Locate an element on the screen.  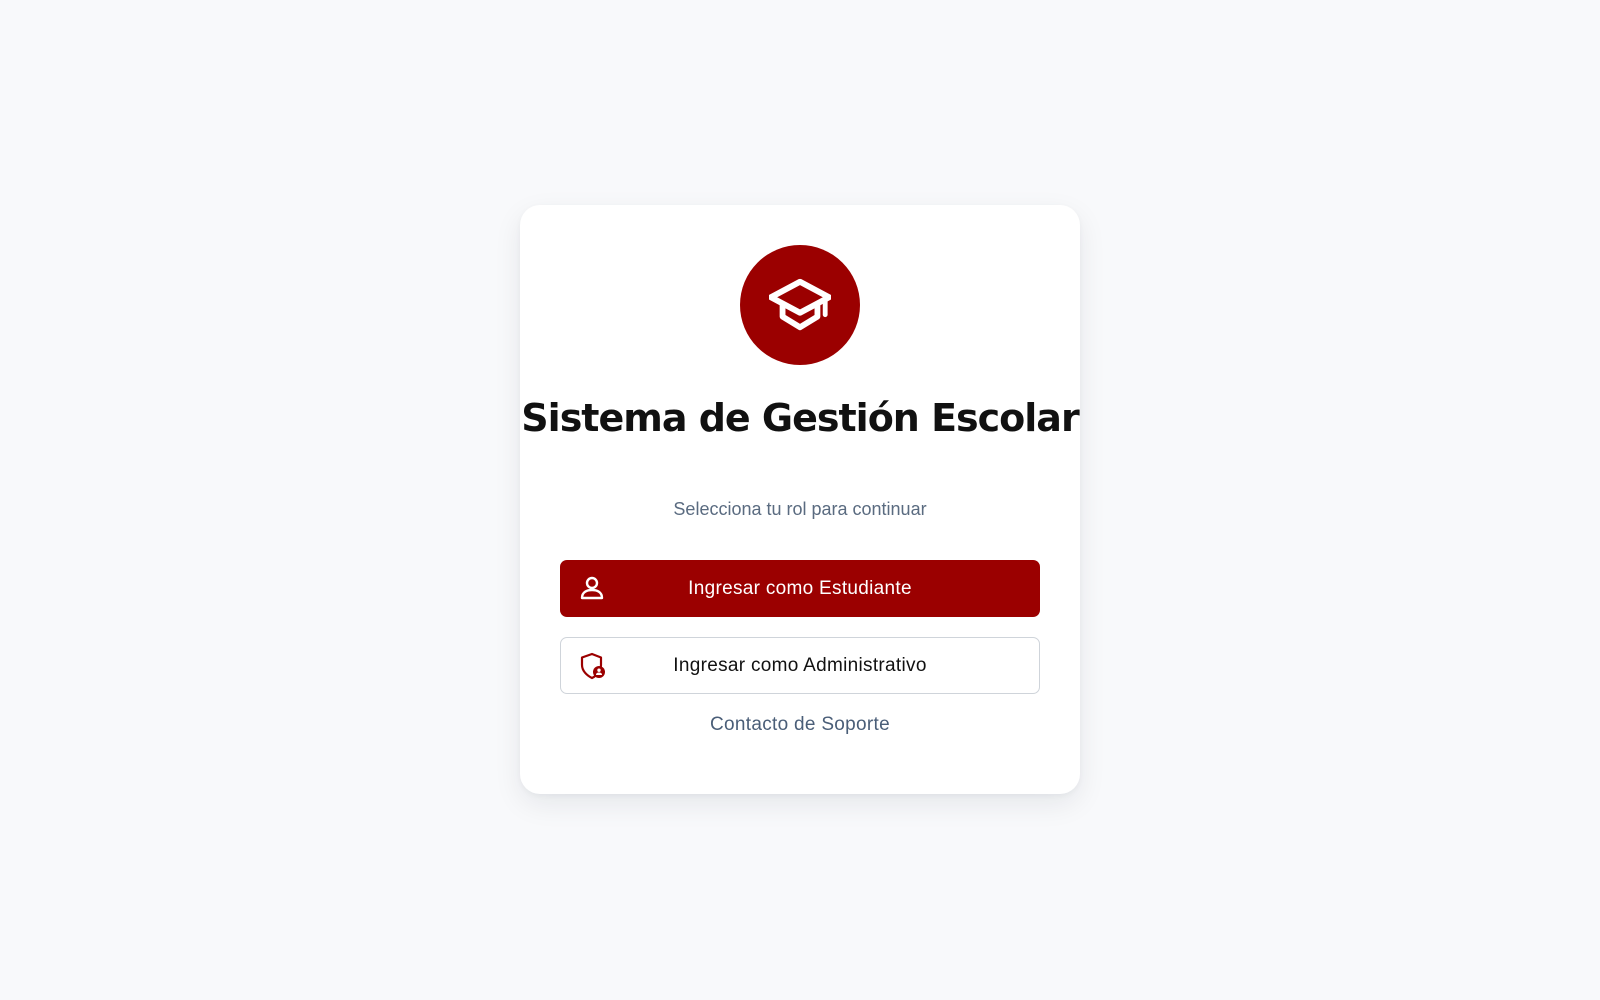
user-icon is located at coordinates (592, 588).